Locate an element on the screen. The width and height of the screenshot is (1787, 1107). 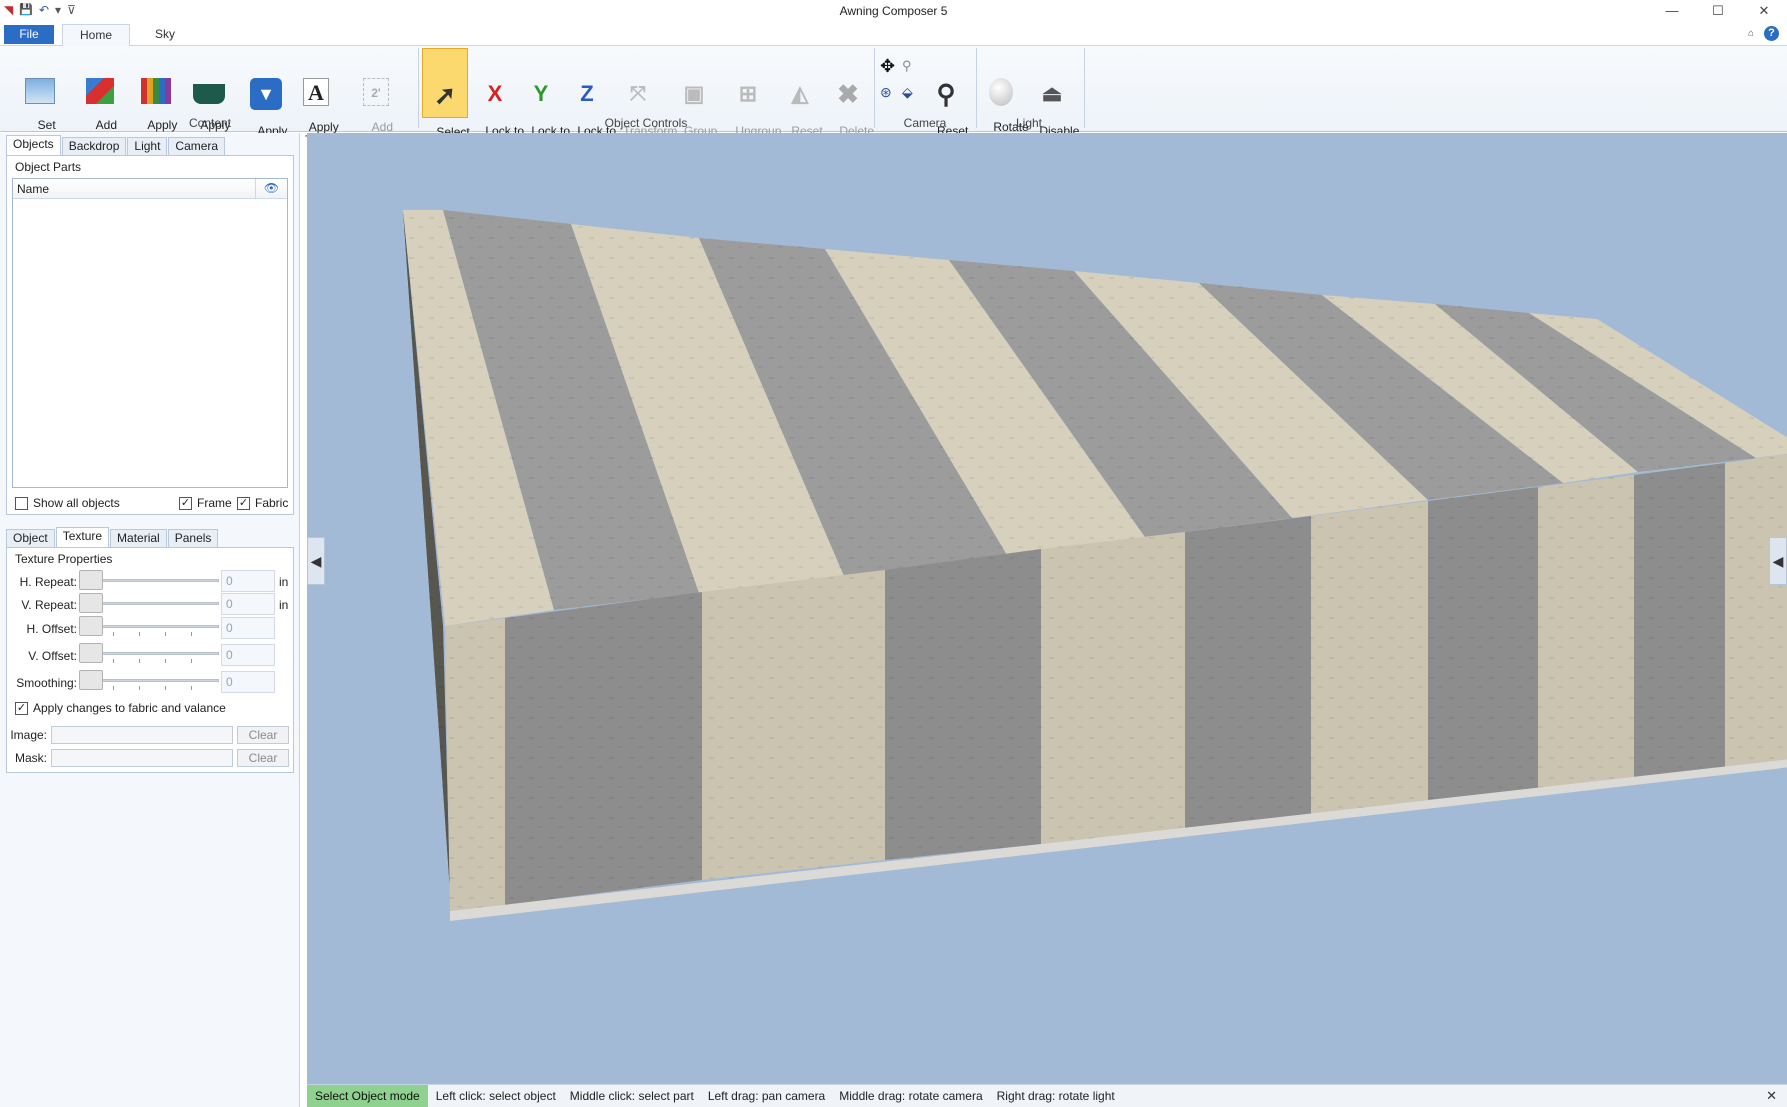
delete-icon: ✖ is located at coordinates (848, 94).